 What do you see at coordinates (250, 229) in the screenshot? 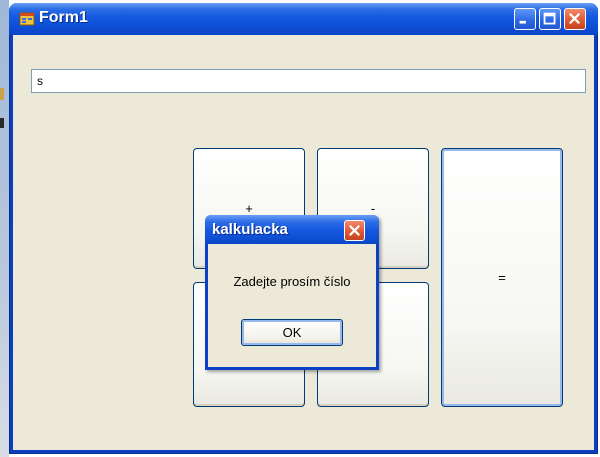
I see `message-box-title: kalkulacka` at bounding box center [250, 229].